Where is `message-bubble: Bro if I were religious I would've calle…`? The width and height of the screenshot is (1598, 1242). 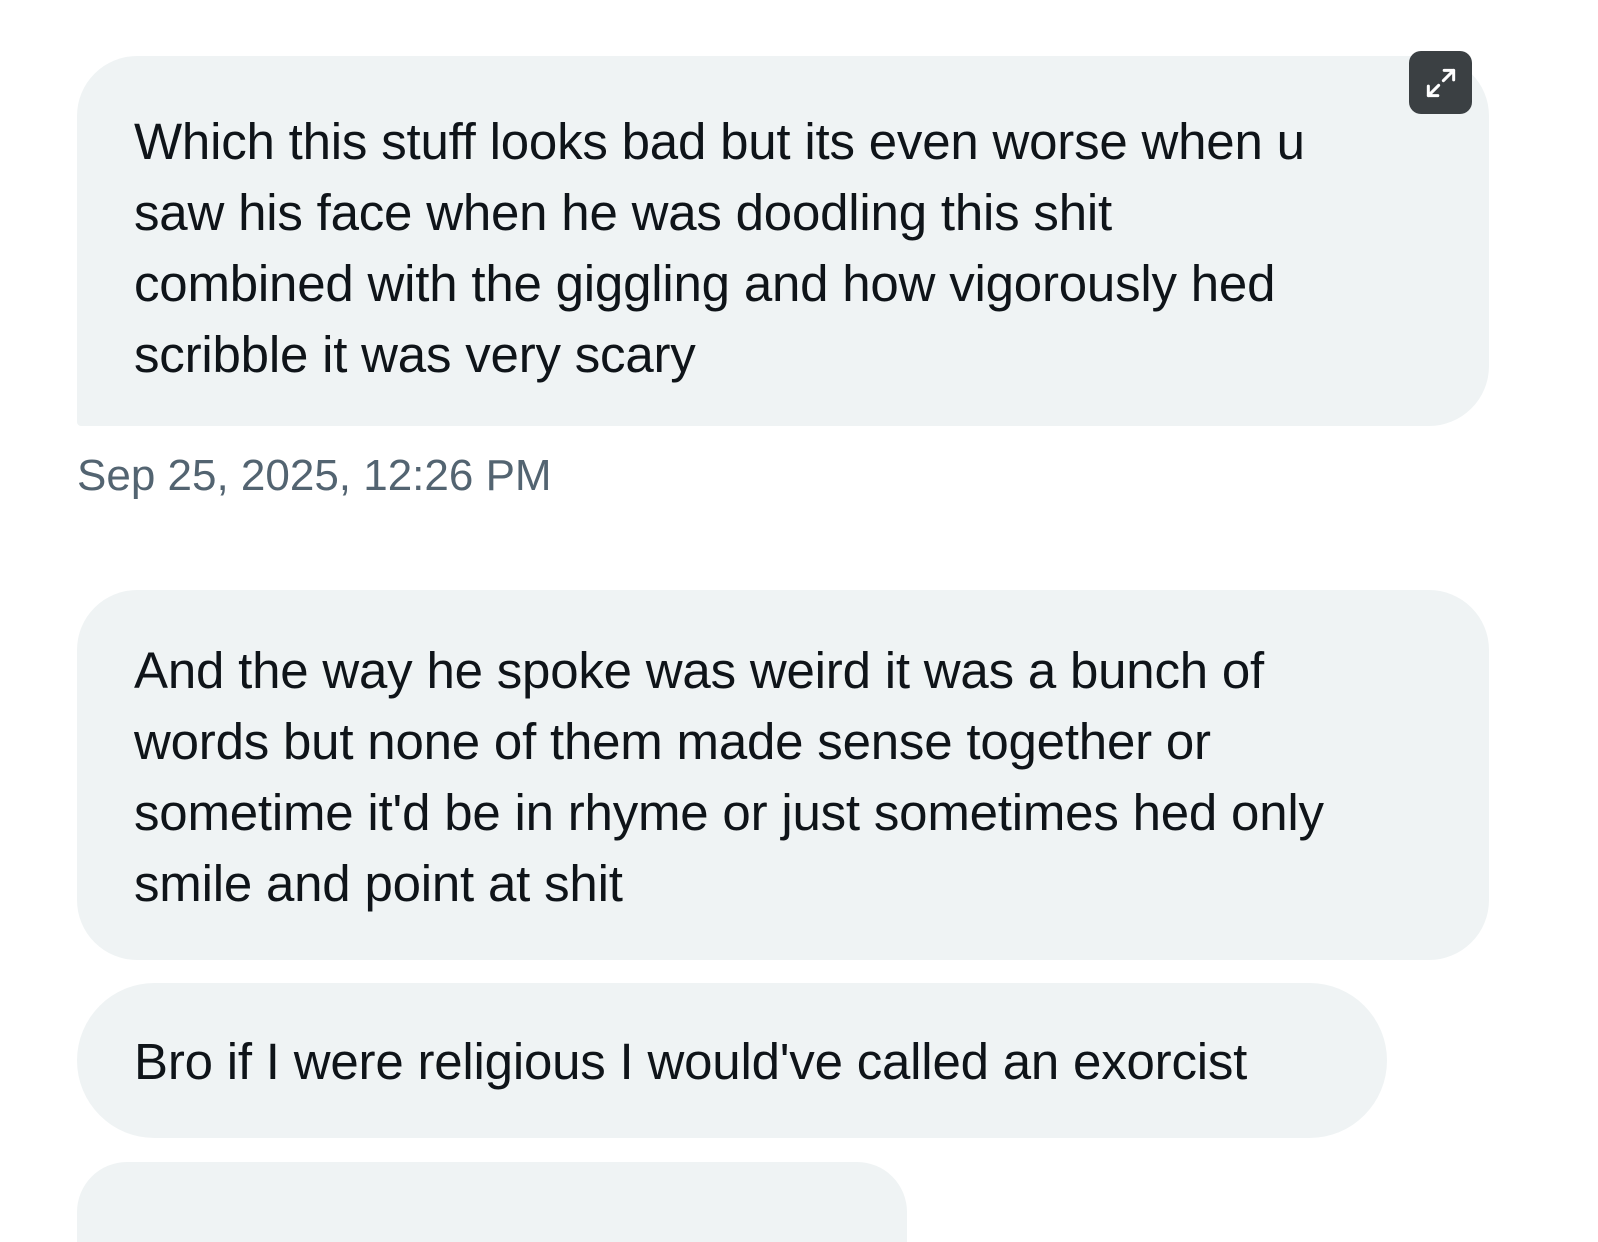 message-bubble: Bro if I were religious I would've calle… is located at coordinates (732, 1060).